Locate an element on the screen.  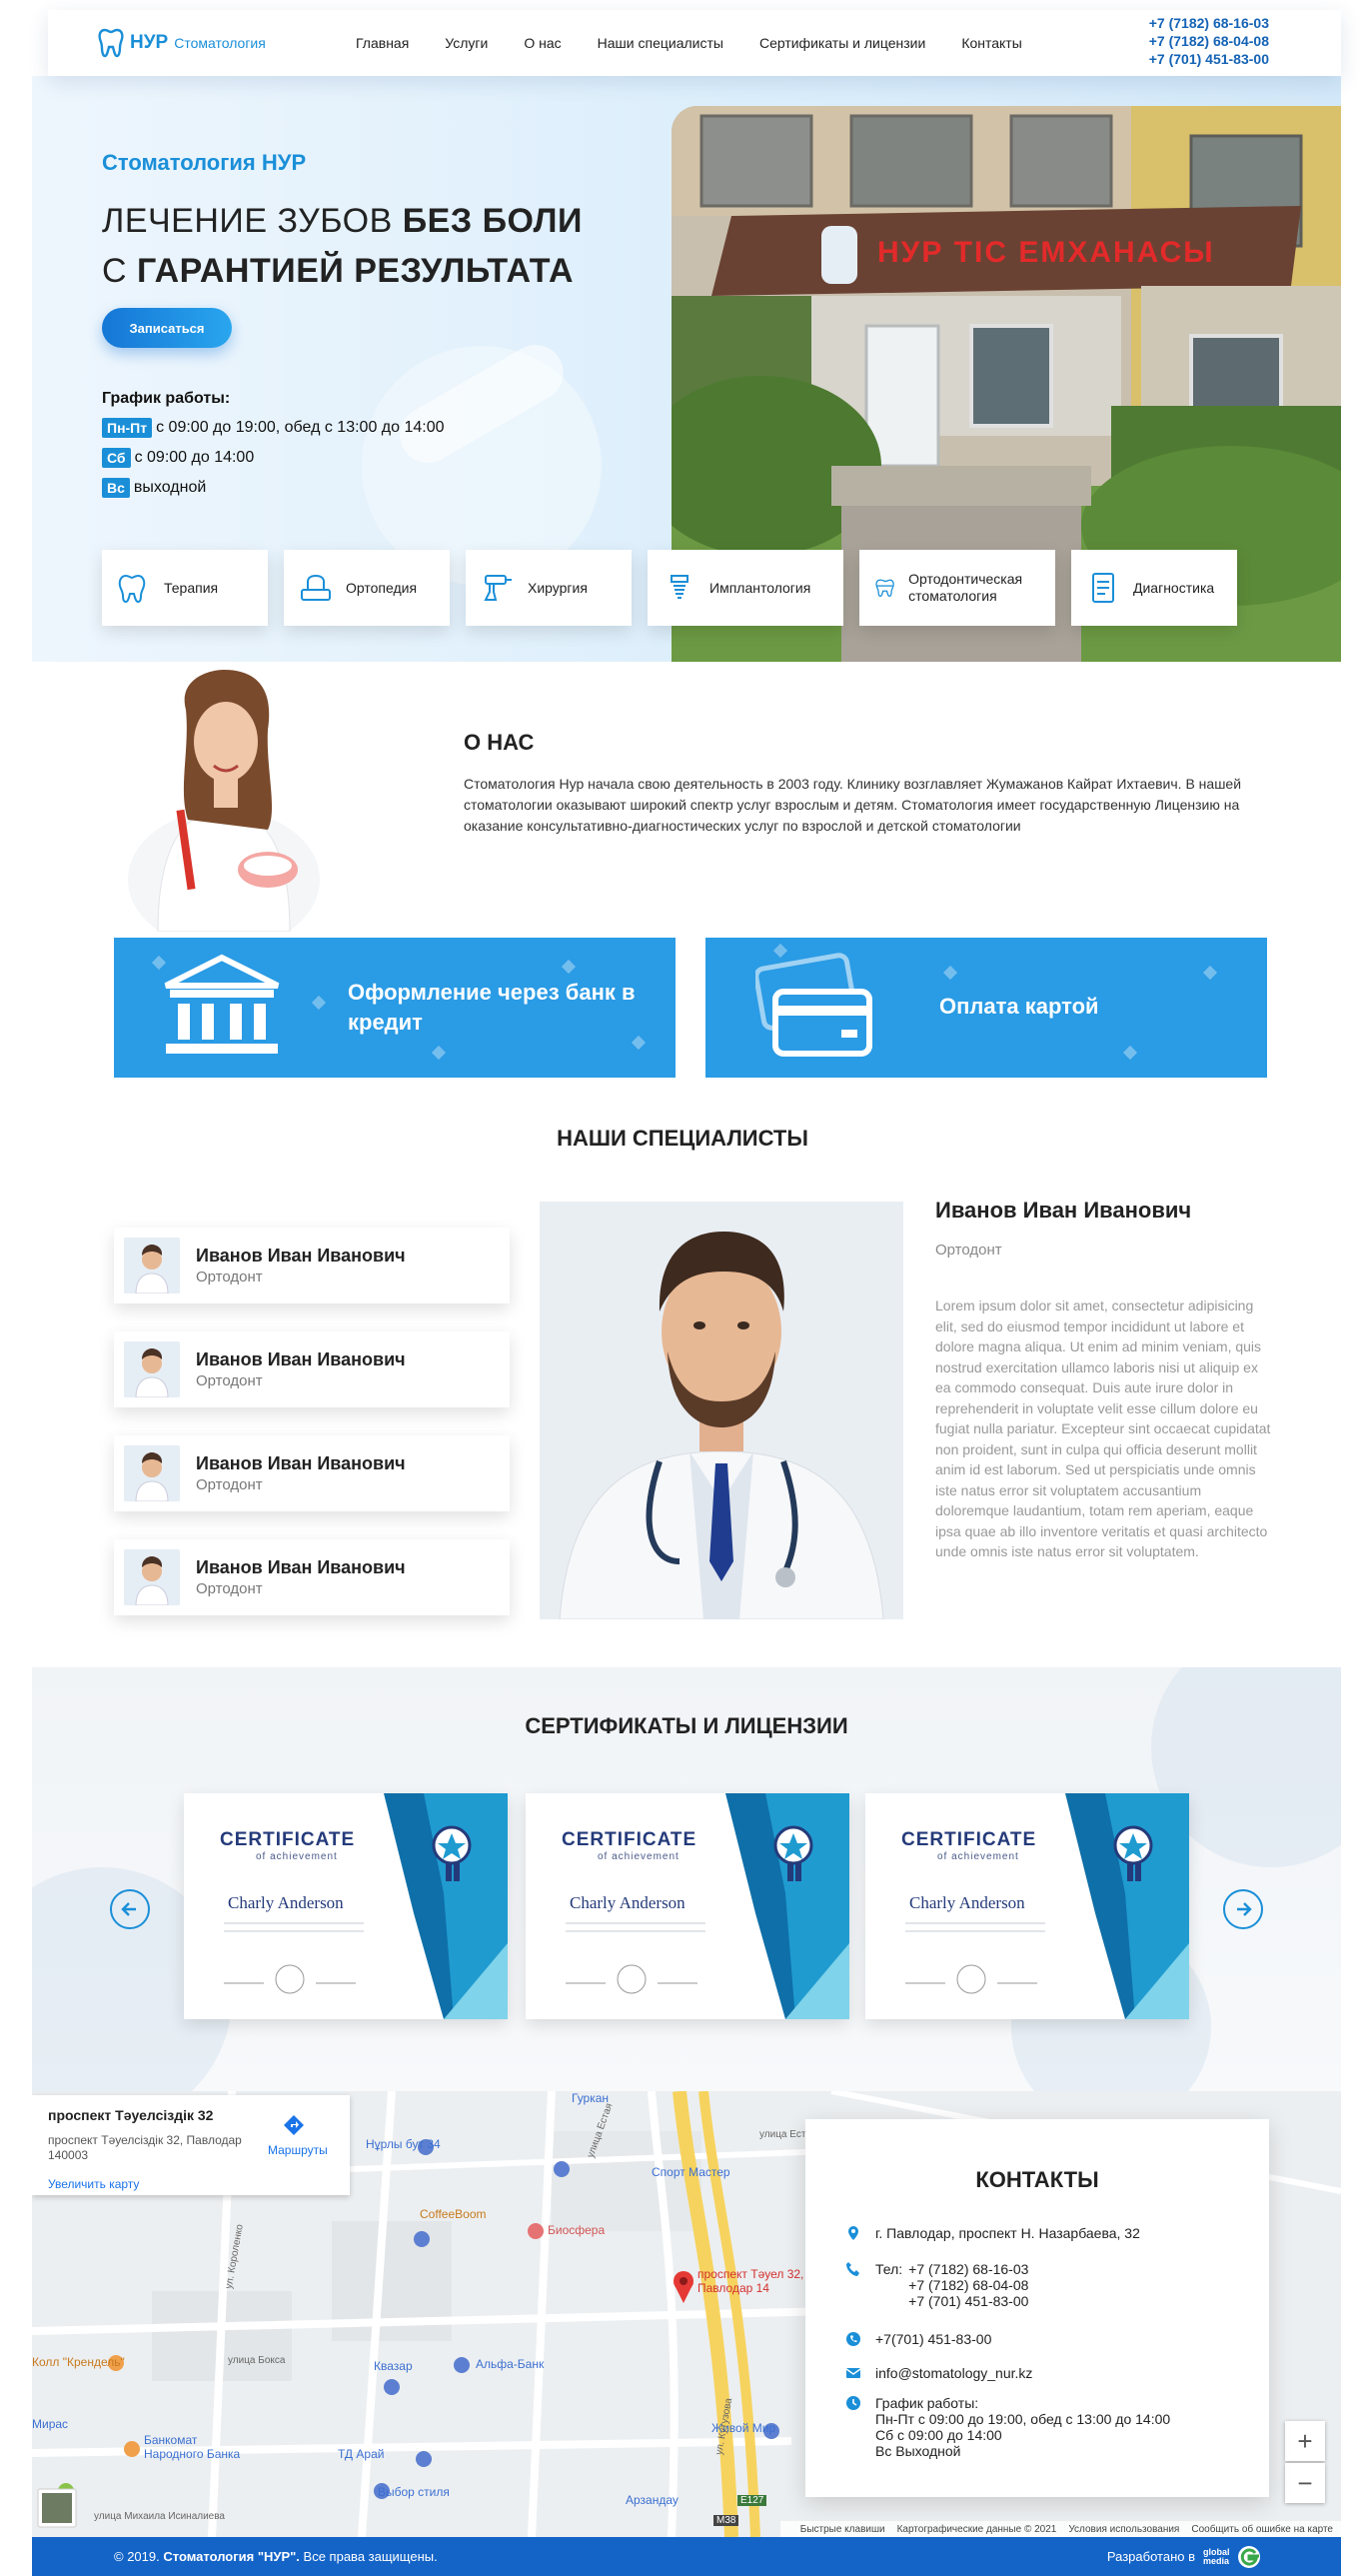
map-place-label: Арзандау is located at coordinates (652, 2500).